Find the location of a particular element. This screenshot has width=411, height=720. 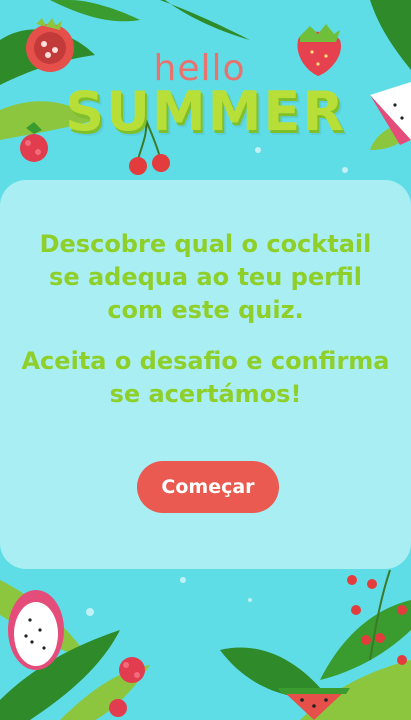

start-quiz-button: Começar is located at coordinates (208, 487).